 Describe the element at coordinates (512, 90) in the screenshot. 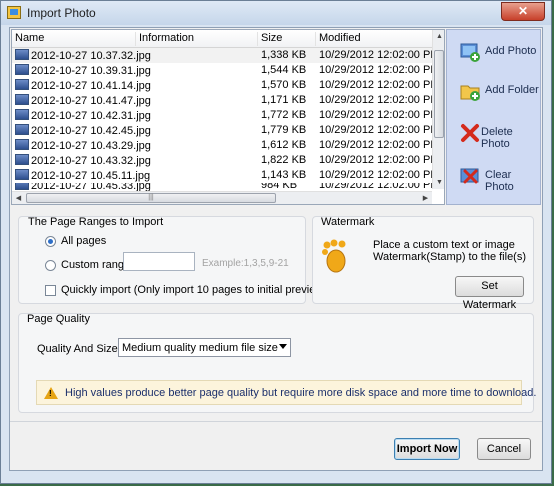

I see `add-folder-label: Add Folder` at that location.